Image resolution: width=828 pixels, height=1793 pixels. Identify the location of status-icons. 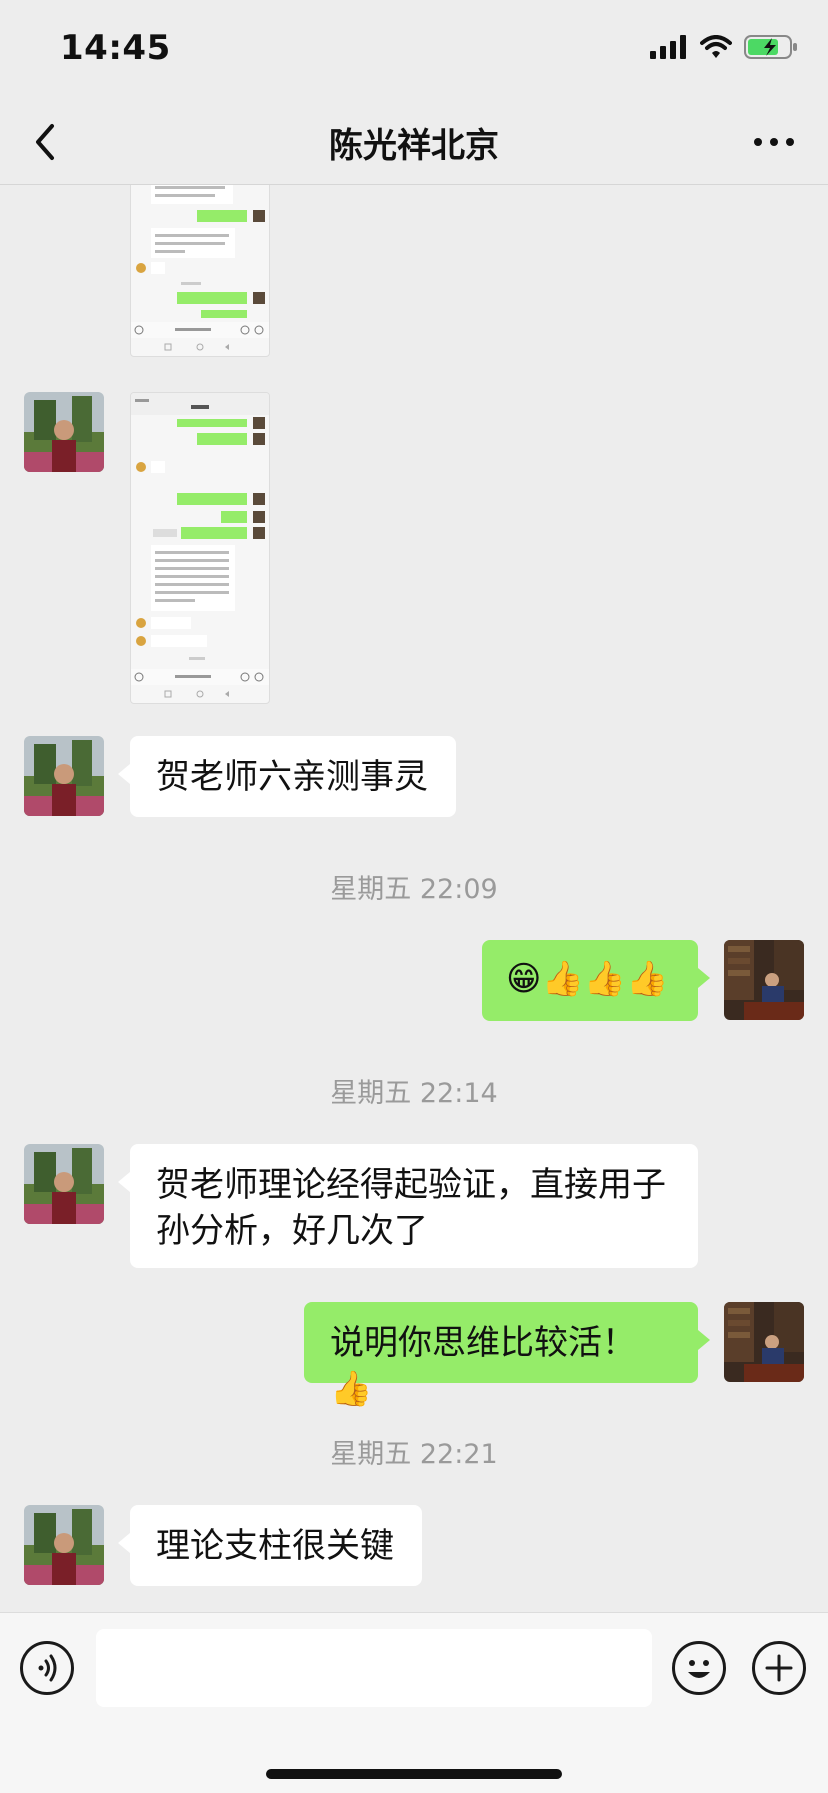
(724, 47).